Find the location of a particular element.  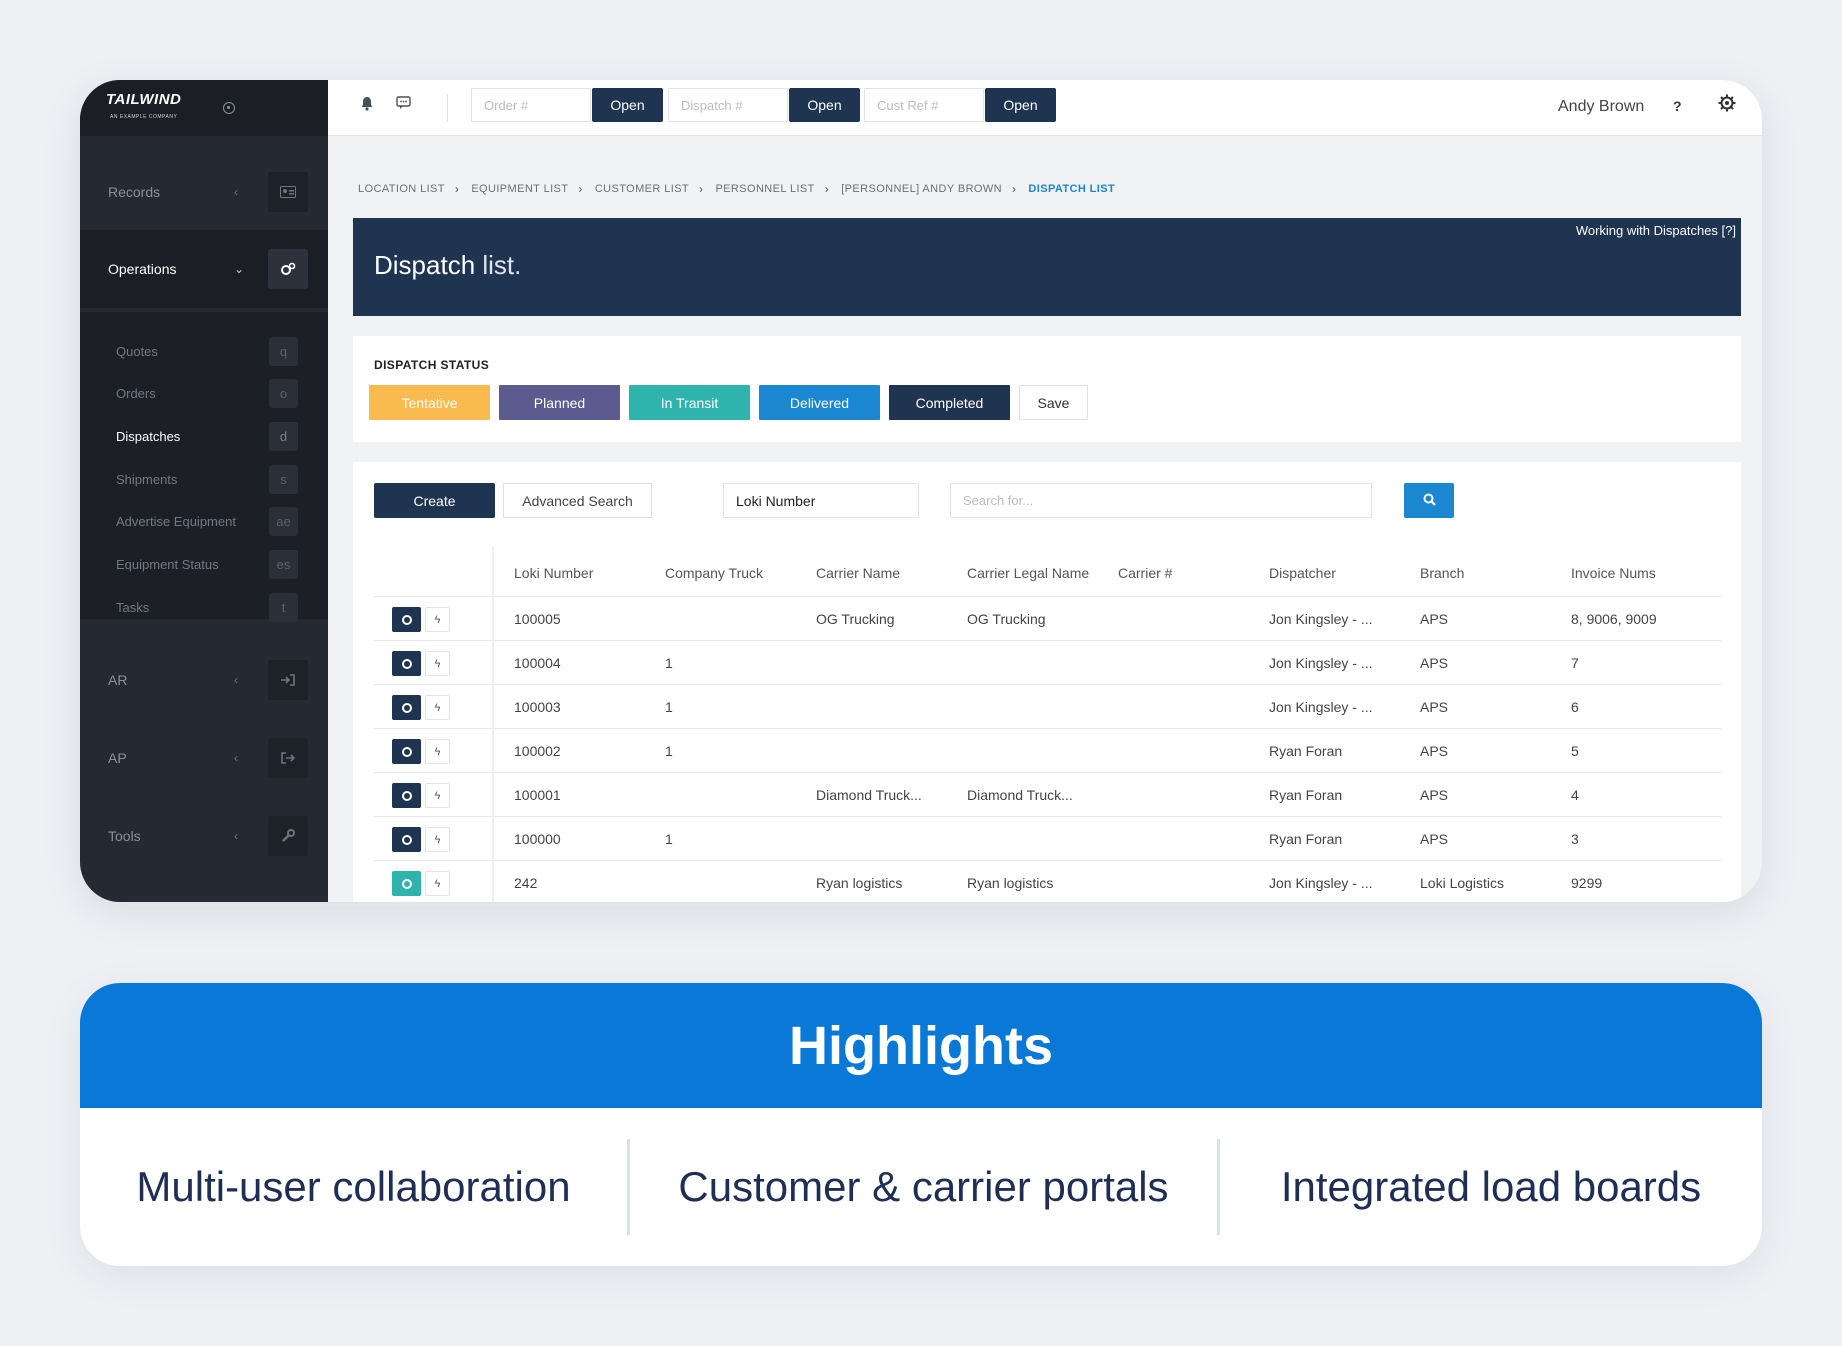

highlights-band: Highlights is located at coordinates (921, 1045).